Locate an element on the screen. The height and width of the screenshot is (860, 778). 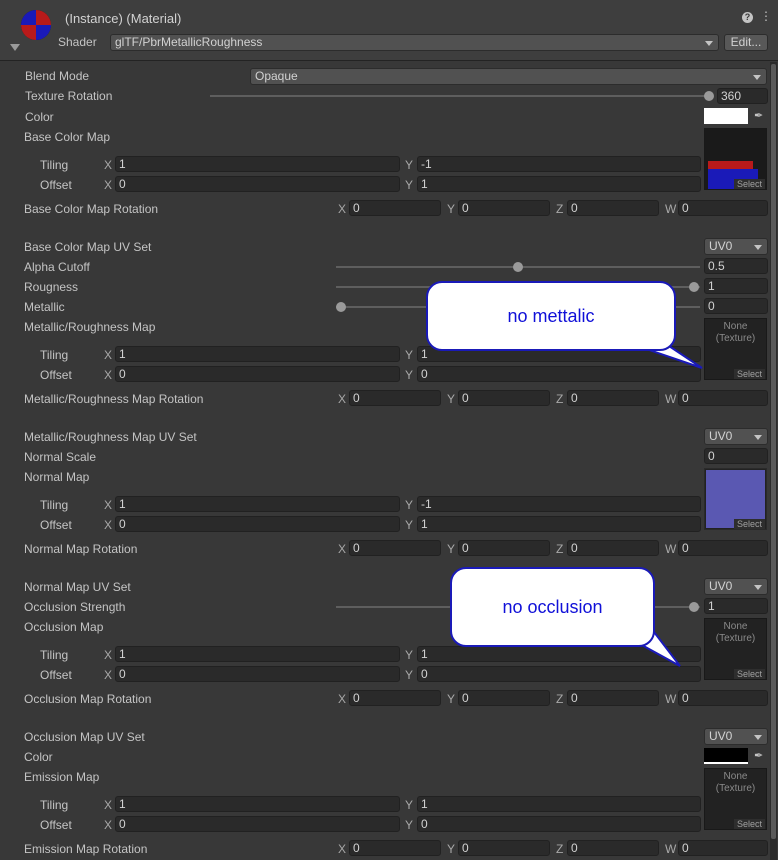
mr-rotation-w-field: 0 is located at coordinates (723, 398).